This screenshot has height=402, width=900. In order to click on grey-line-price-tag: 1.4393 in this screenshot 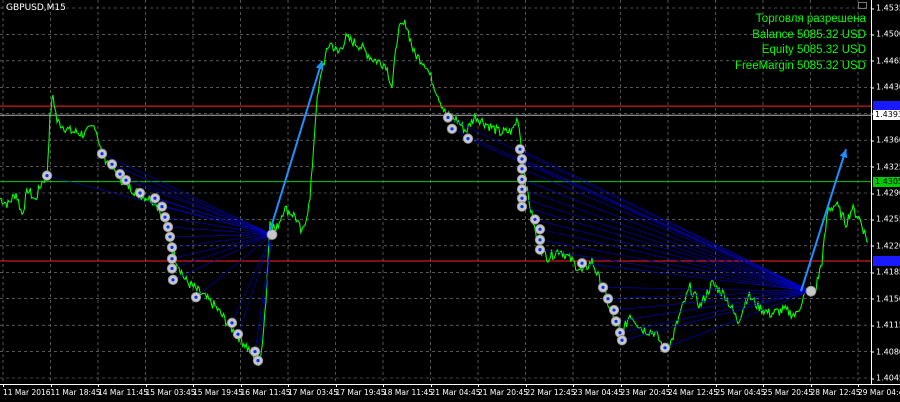, I will do `click(886, 115)`.